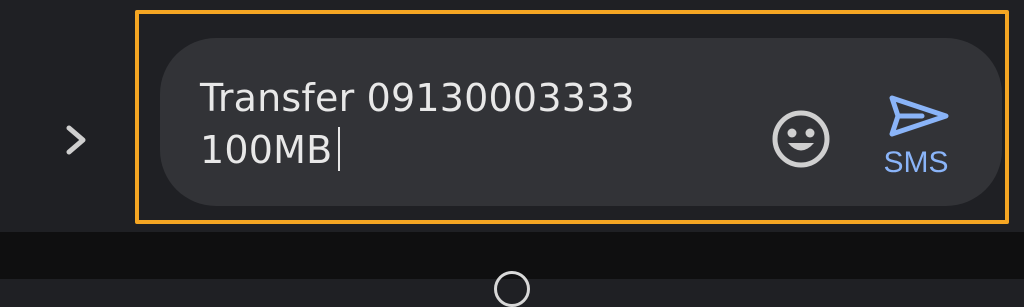 The width and height of the screenshot is (1024, 307). Describe the element at coordinates (339, 149) in the screenshot. I see `text-cursor` at that location.